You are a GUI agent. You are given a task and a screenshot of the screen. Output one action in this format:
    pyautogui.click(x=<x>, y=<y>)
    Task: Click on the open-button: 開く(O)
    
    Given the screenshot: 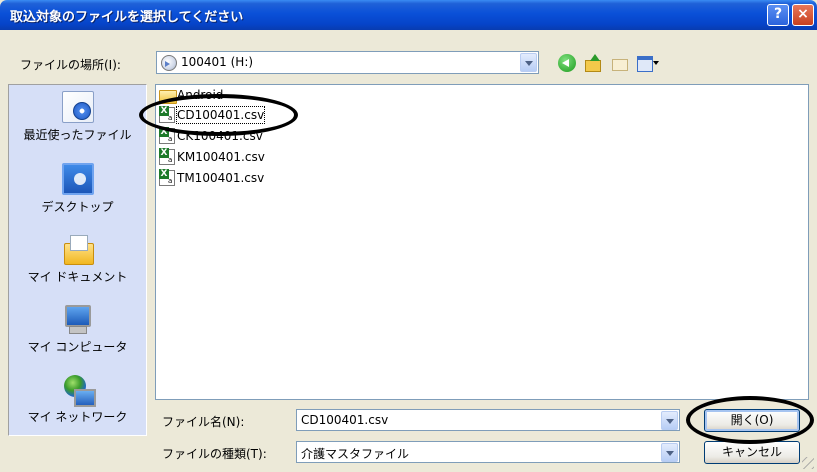 What is the action you would take?
    pyautogui.click(x=752, y=420)
    